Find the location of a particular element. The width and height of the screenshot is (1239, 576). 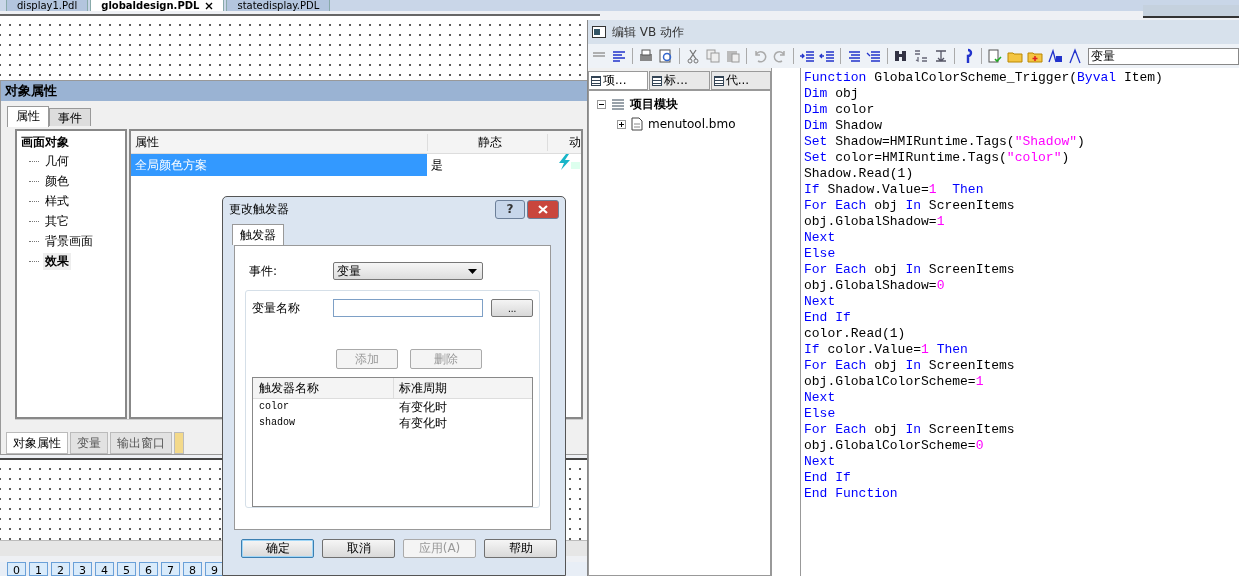

code-line: obj.GlobalShadow=1 is located at coordinates (875, 222).